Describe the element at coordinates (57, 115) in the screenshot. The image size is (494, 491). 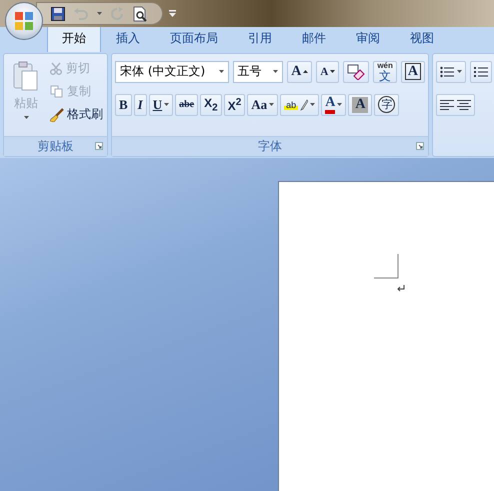
I see `paintbrush-icon` at that location.